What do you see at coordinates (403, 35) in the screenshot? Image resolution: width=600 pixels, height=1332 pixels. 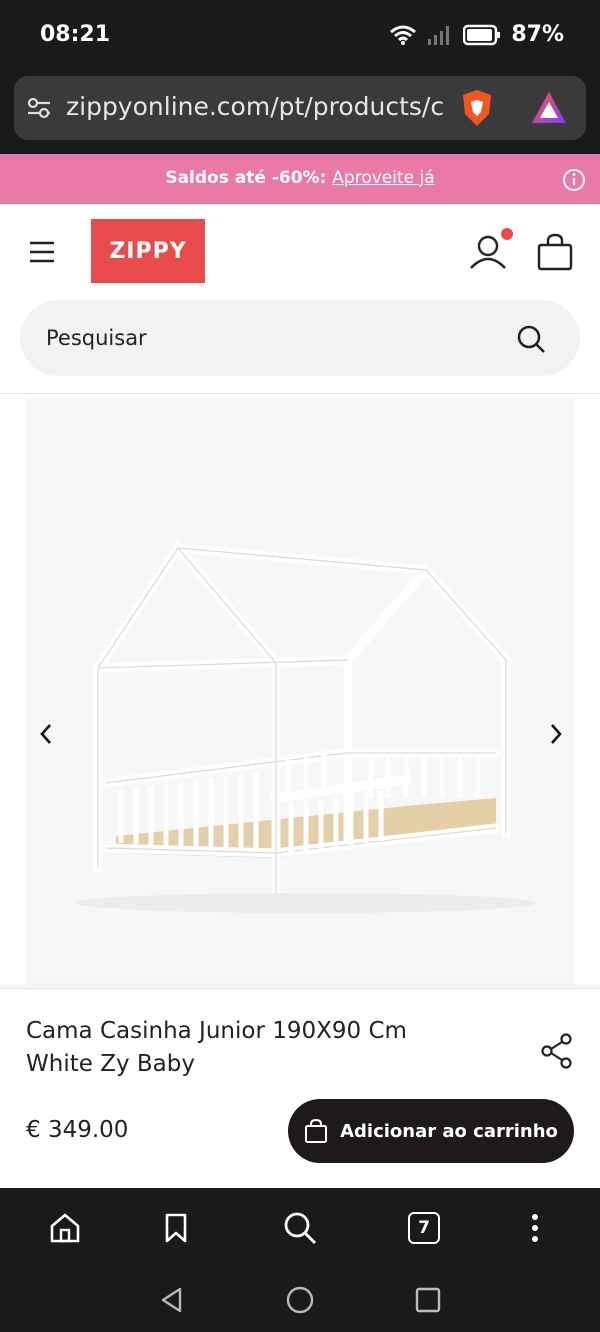 I see `wifi-icon` at bounding box center [403, 35].